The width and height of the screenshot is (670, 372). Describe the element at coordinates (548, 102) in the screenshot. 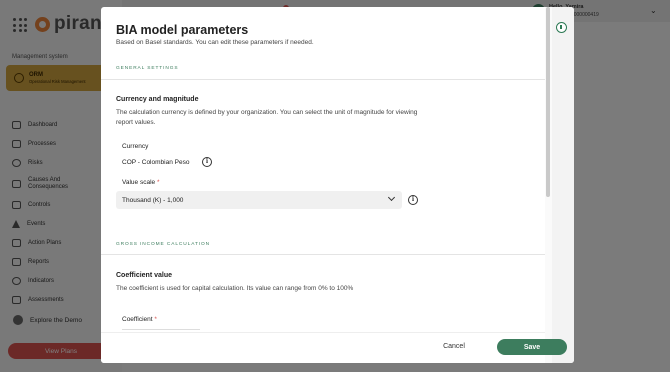

I see `scrollbar-thumb` at that location.